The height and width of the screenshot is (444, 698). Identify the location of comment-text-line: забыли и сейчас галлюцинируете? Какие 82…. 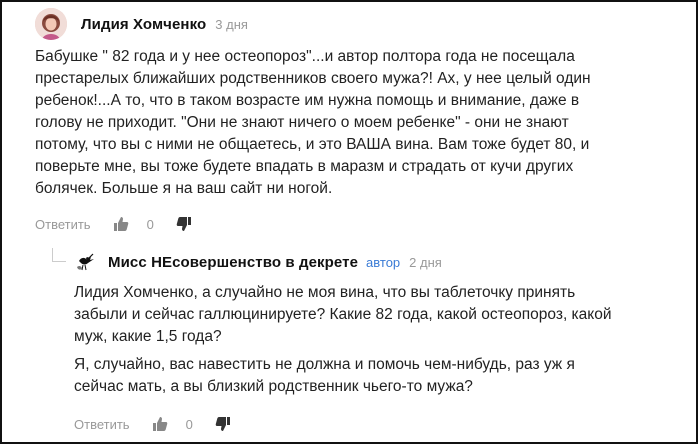
(343, 314).